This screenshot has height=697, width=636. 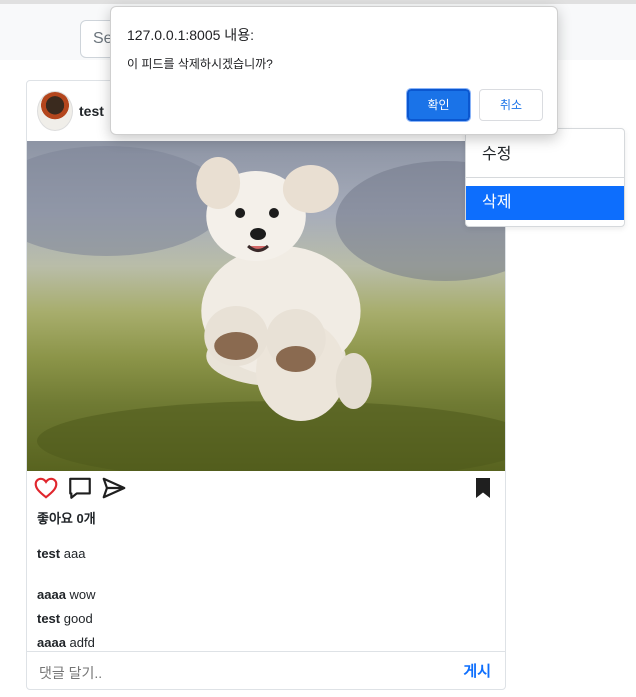 What do you see at coordinates (266, 487) in the screenshot?
I see `post-actions` at bounding box center [266, 487].